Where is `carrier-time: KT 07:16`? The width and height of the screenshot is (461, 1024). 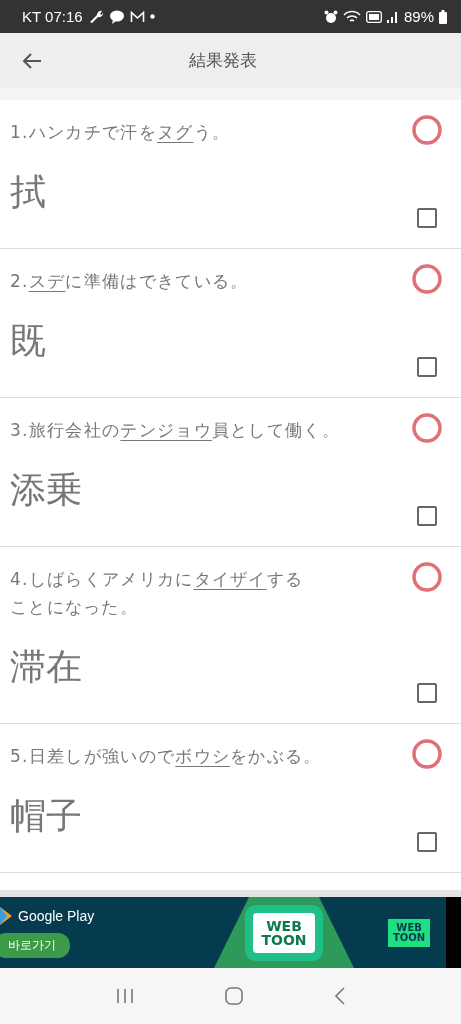 carrier-time: KT 07:16 is located at coordinates (52, 16).